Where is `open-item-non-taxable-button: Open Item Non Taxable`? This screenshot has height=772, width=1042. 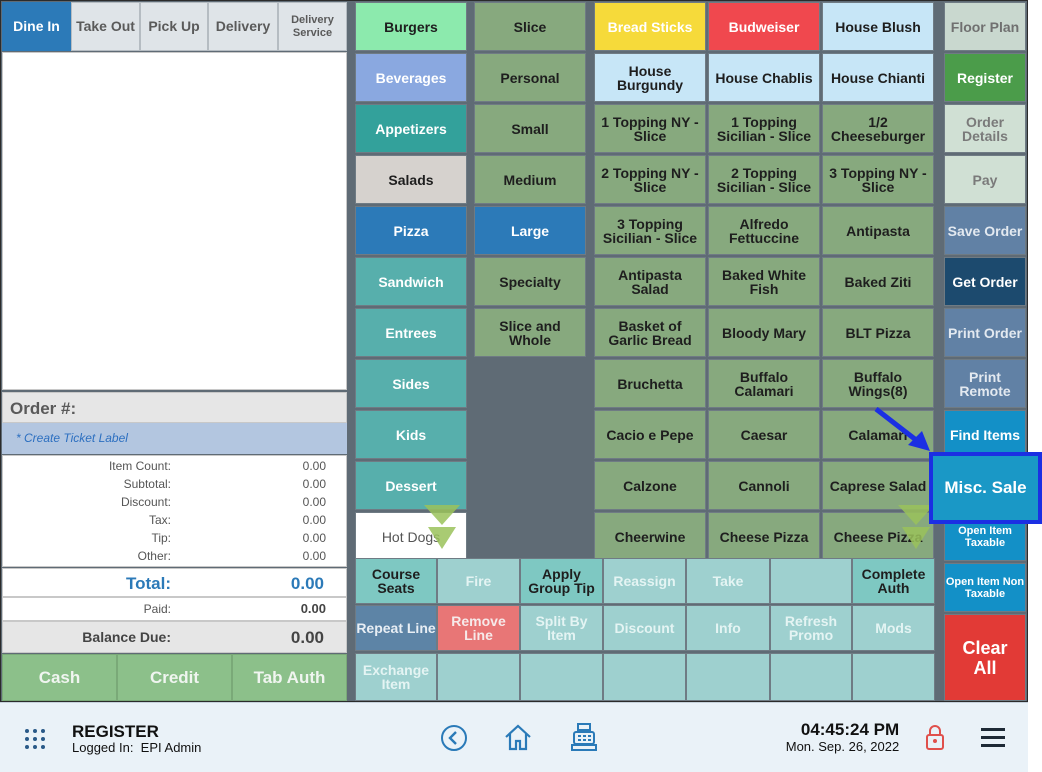 open-item-non-taxable-button: Open Item Non Taxable is located at coordinates (985, 587).